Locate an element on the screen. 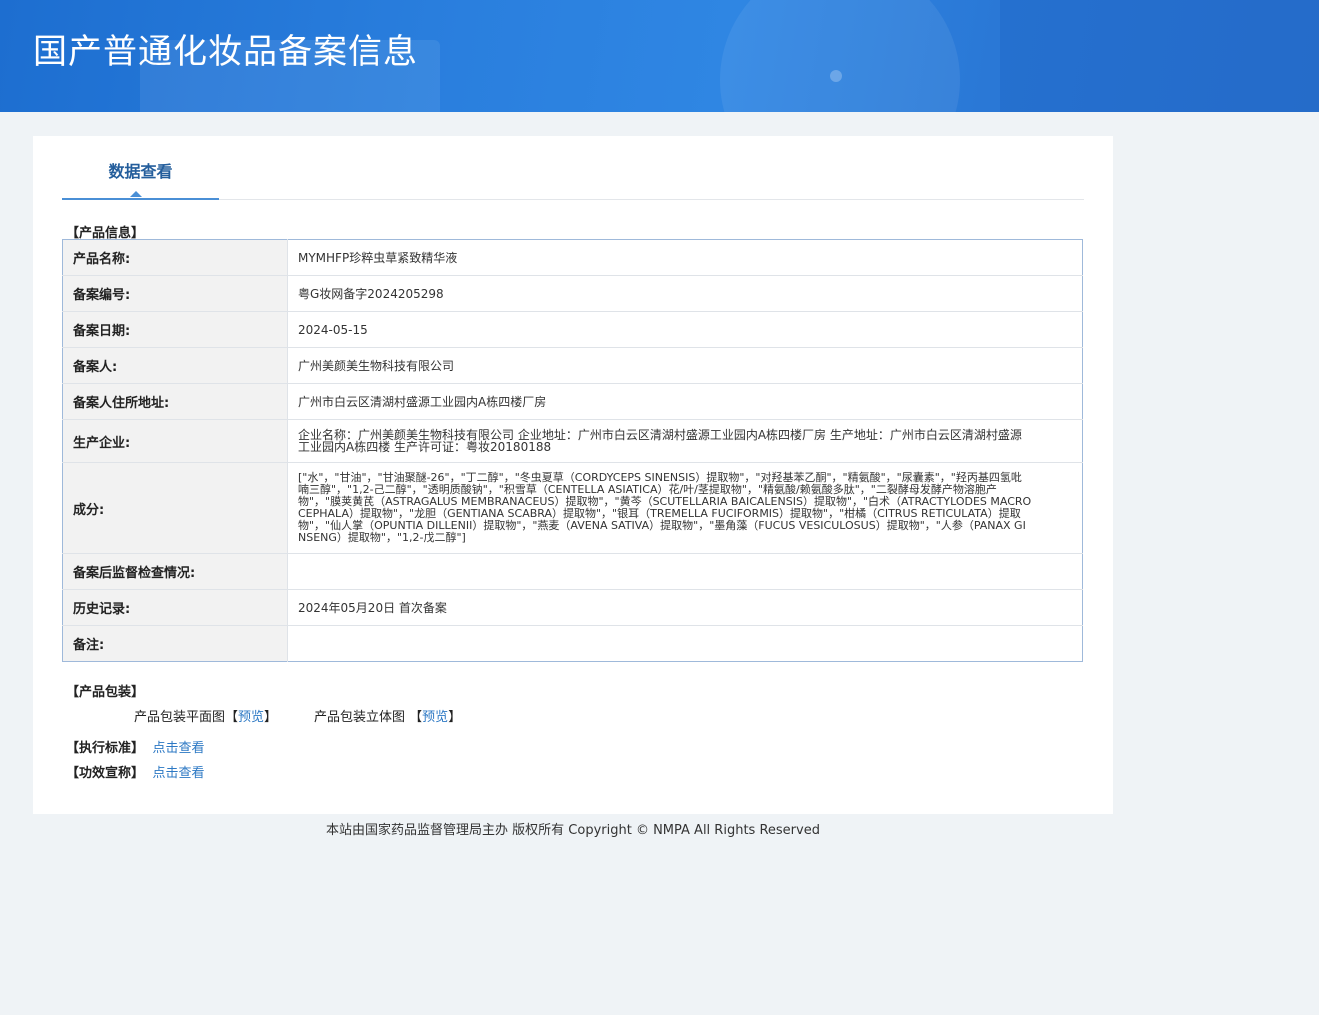 This screenshot has width=1319, height=1015. row-value-filing-number: 粤G妆网备字2024205298 is located at coordinates (685, 293).